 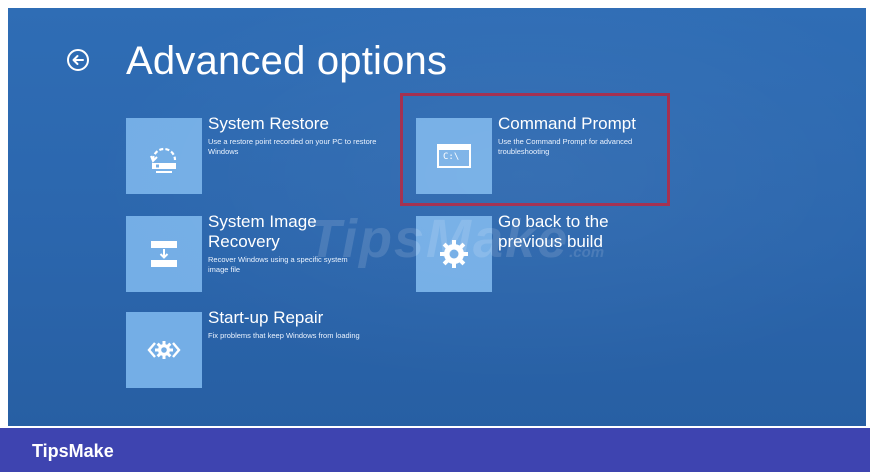 What do you see at coordinates (163, 160) in the screenshot?
I see `system-restore-icon` at bounding box center [163, 160].